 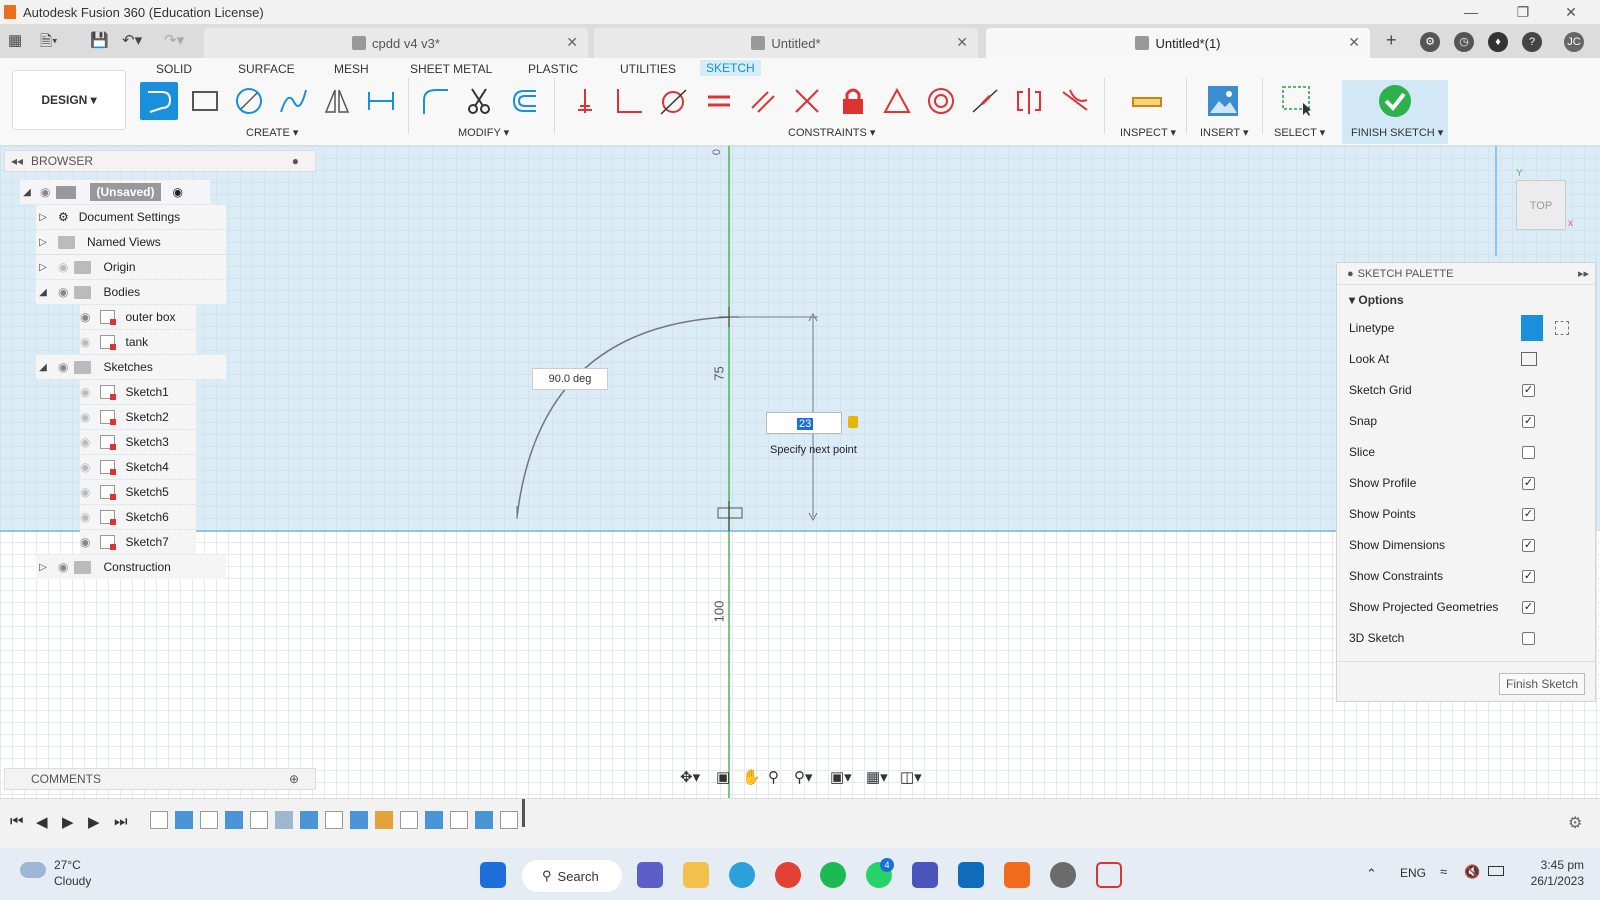 What do you see at coordinates (178, 192) in the screenshot?
I see `activate-radio-icon: ◉` at bounding box center [178, 192].